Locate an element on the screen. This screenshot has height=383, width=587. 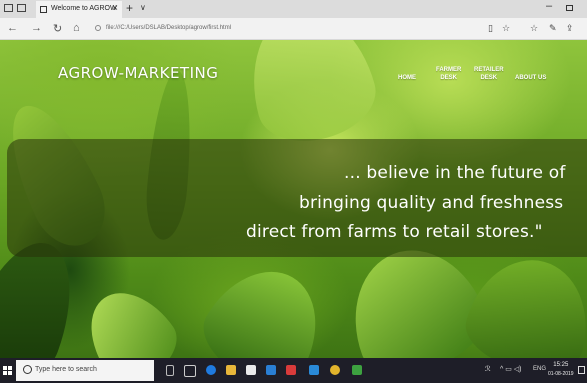
taskbar-clock: 15:25 01-08-2019 is located at coordinates (561, 370).